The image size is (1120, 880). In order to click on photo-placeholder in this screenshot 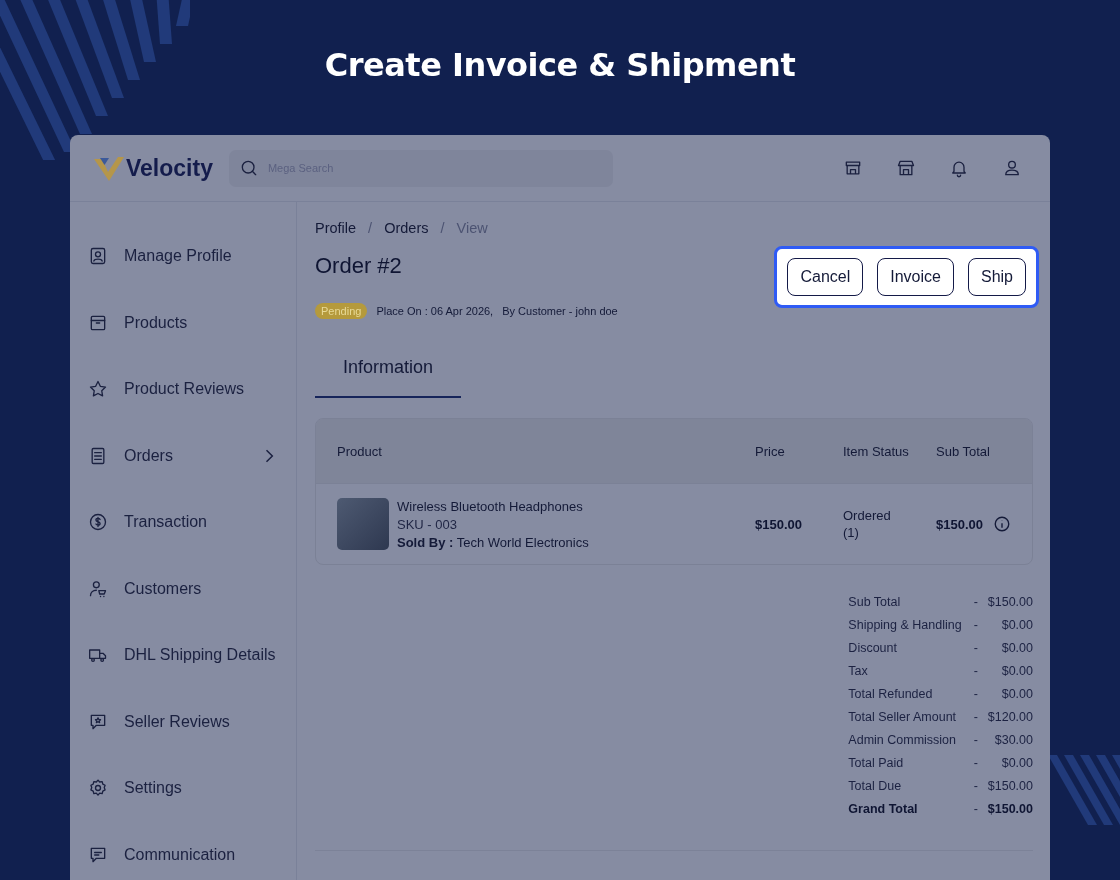, I will do `click(363, 524)`.